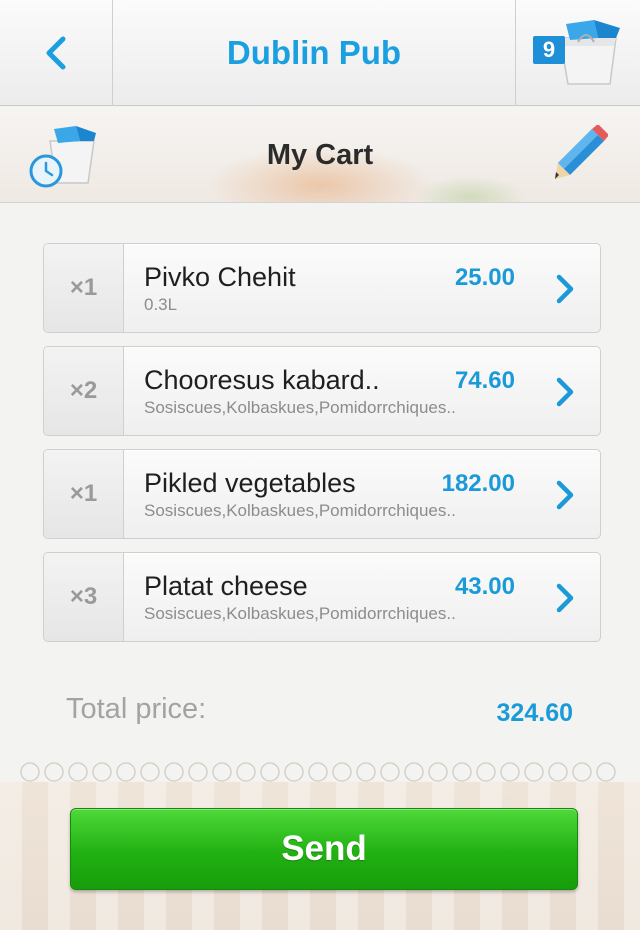 Image resolution: width=640 pixels, height=930 pixels. I want to click on cart-item: ×1 Pivko Chehit 0.3L 25.00, so click(322, 288).